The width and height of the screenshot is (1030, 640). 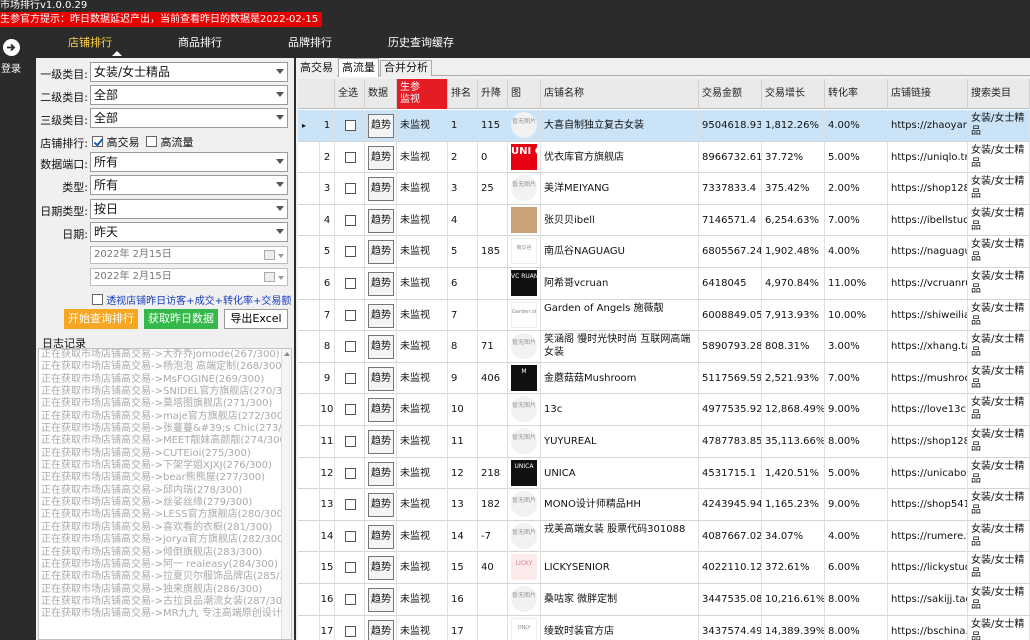 What do you see at coordinates (309, 125) in the screenshot?
I see `row-pointer-icon: ▸` at bounding box center [309, 125].